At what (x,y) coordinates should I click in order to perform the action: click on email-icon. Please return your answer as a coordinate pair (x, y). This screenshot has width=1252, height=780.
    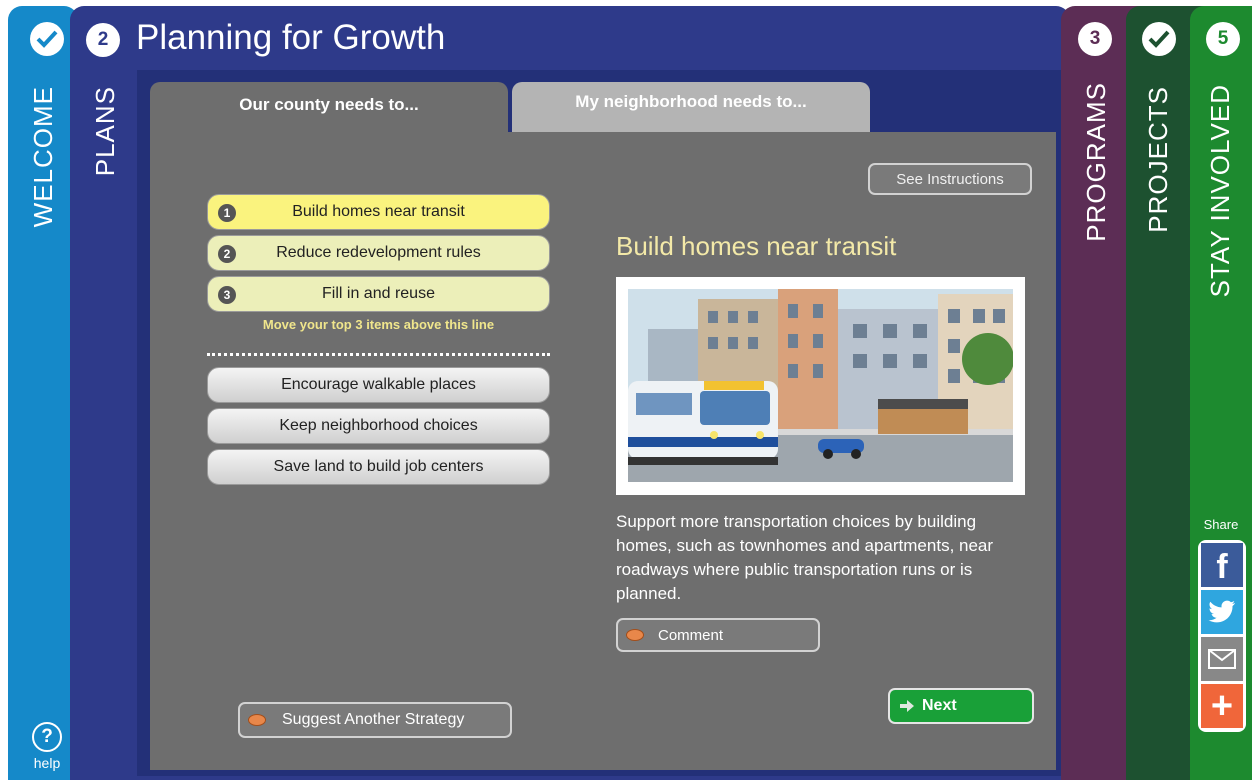
    Looking at the image, I should click on (1222, 659).